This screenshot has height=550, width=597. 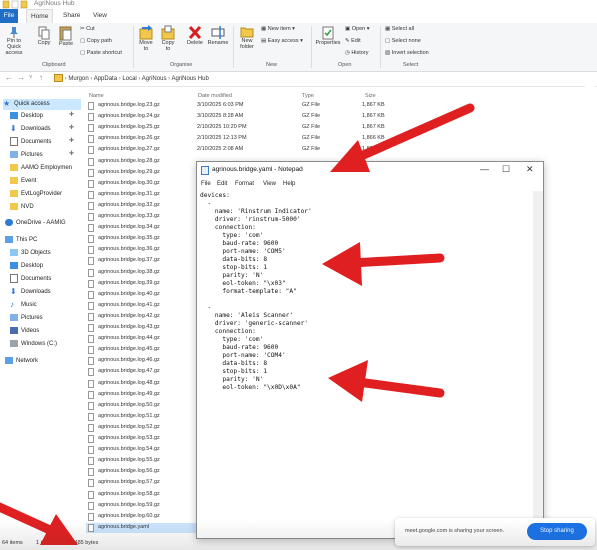 What do you see at coordinates (383, 264) in the screenshot?
I see `arrow-annotation-com5` at bounding box center [383, 264].